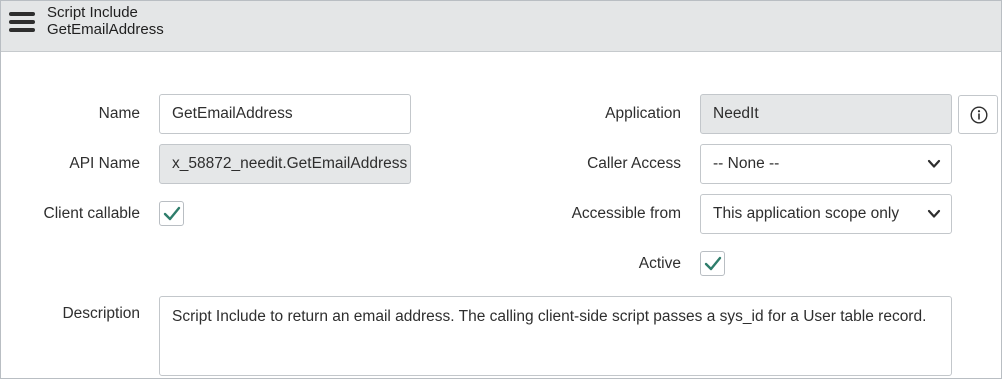  Describe the element at coordinates (643, 113) in the screenshot. I see `application-label: Application` at that location.